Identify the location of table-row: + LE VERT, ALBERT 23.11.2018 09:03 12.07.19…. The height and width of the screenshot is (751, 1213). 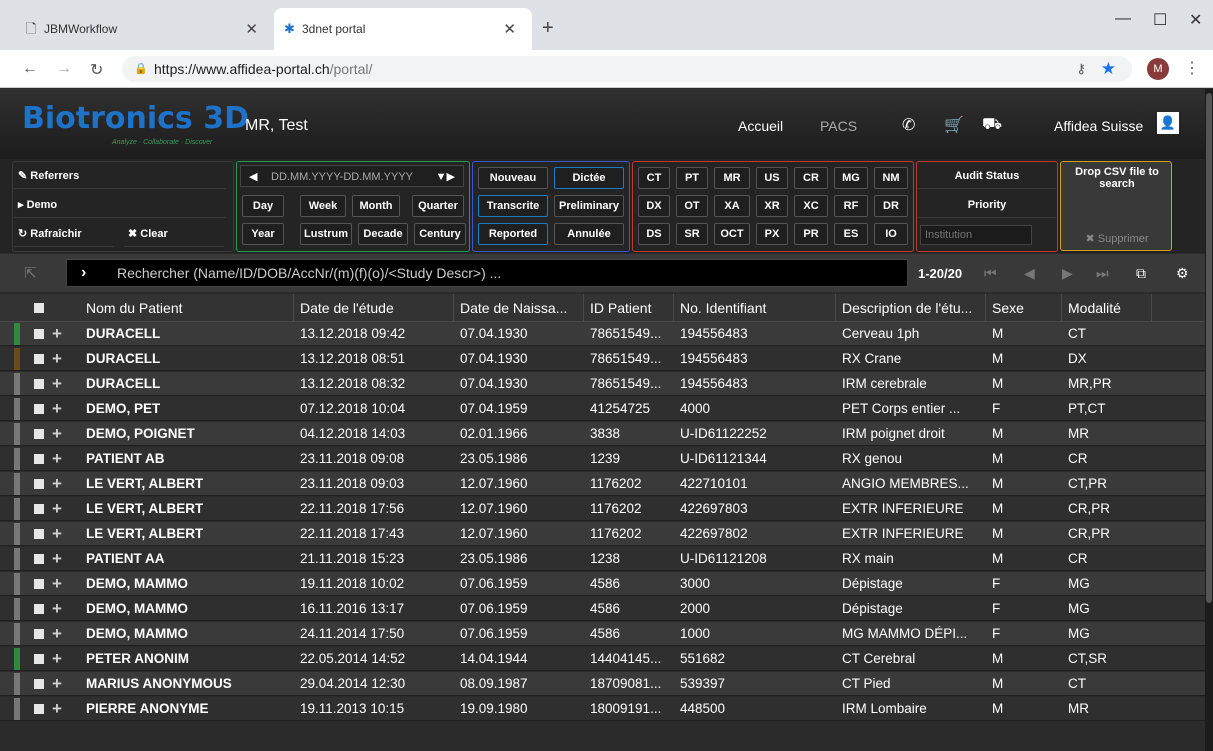
(602, 484).